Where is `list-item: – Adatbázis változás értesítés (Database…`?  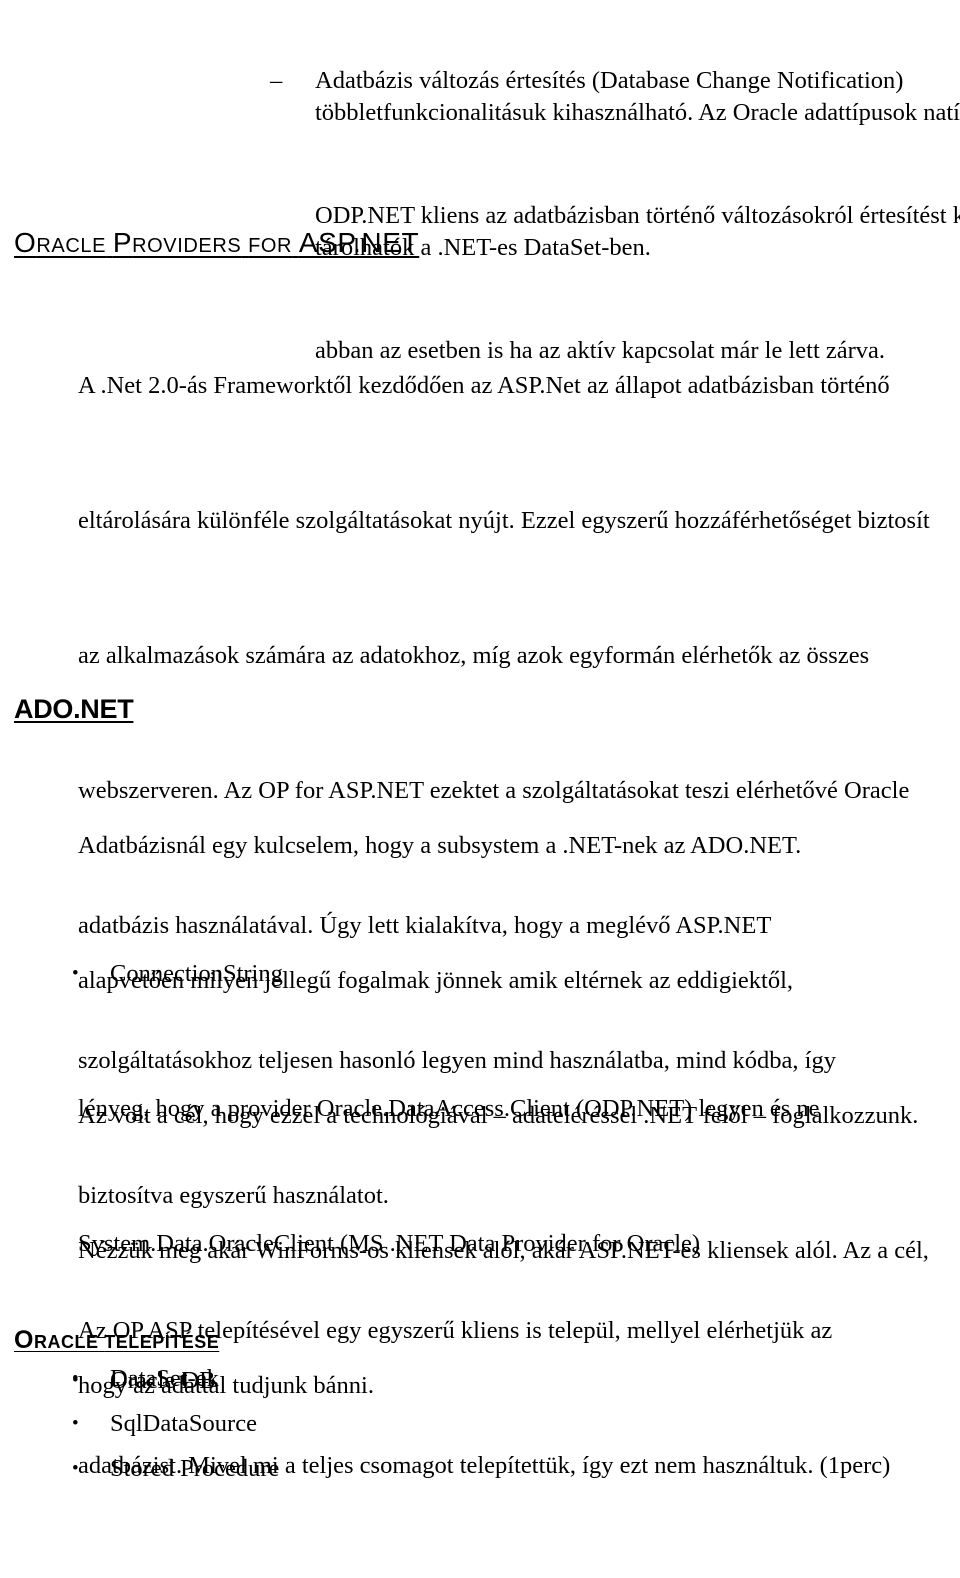
list-item: – Adatbázis változás értesítés (Database… is located at coordinates (480, 80).